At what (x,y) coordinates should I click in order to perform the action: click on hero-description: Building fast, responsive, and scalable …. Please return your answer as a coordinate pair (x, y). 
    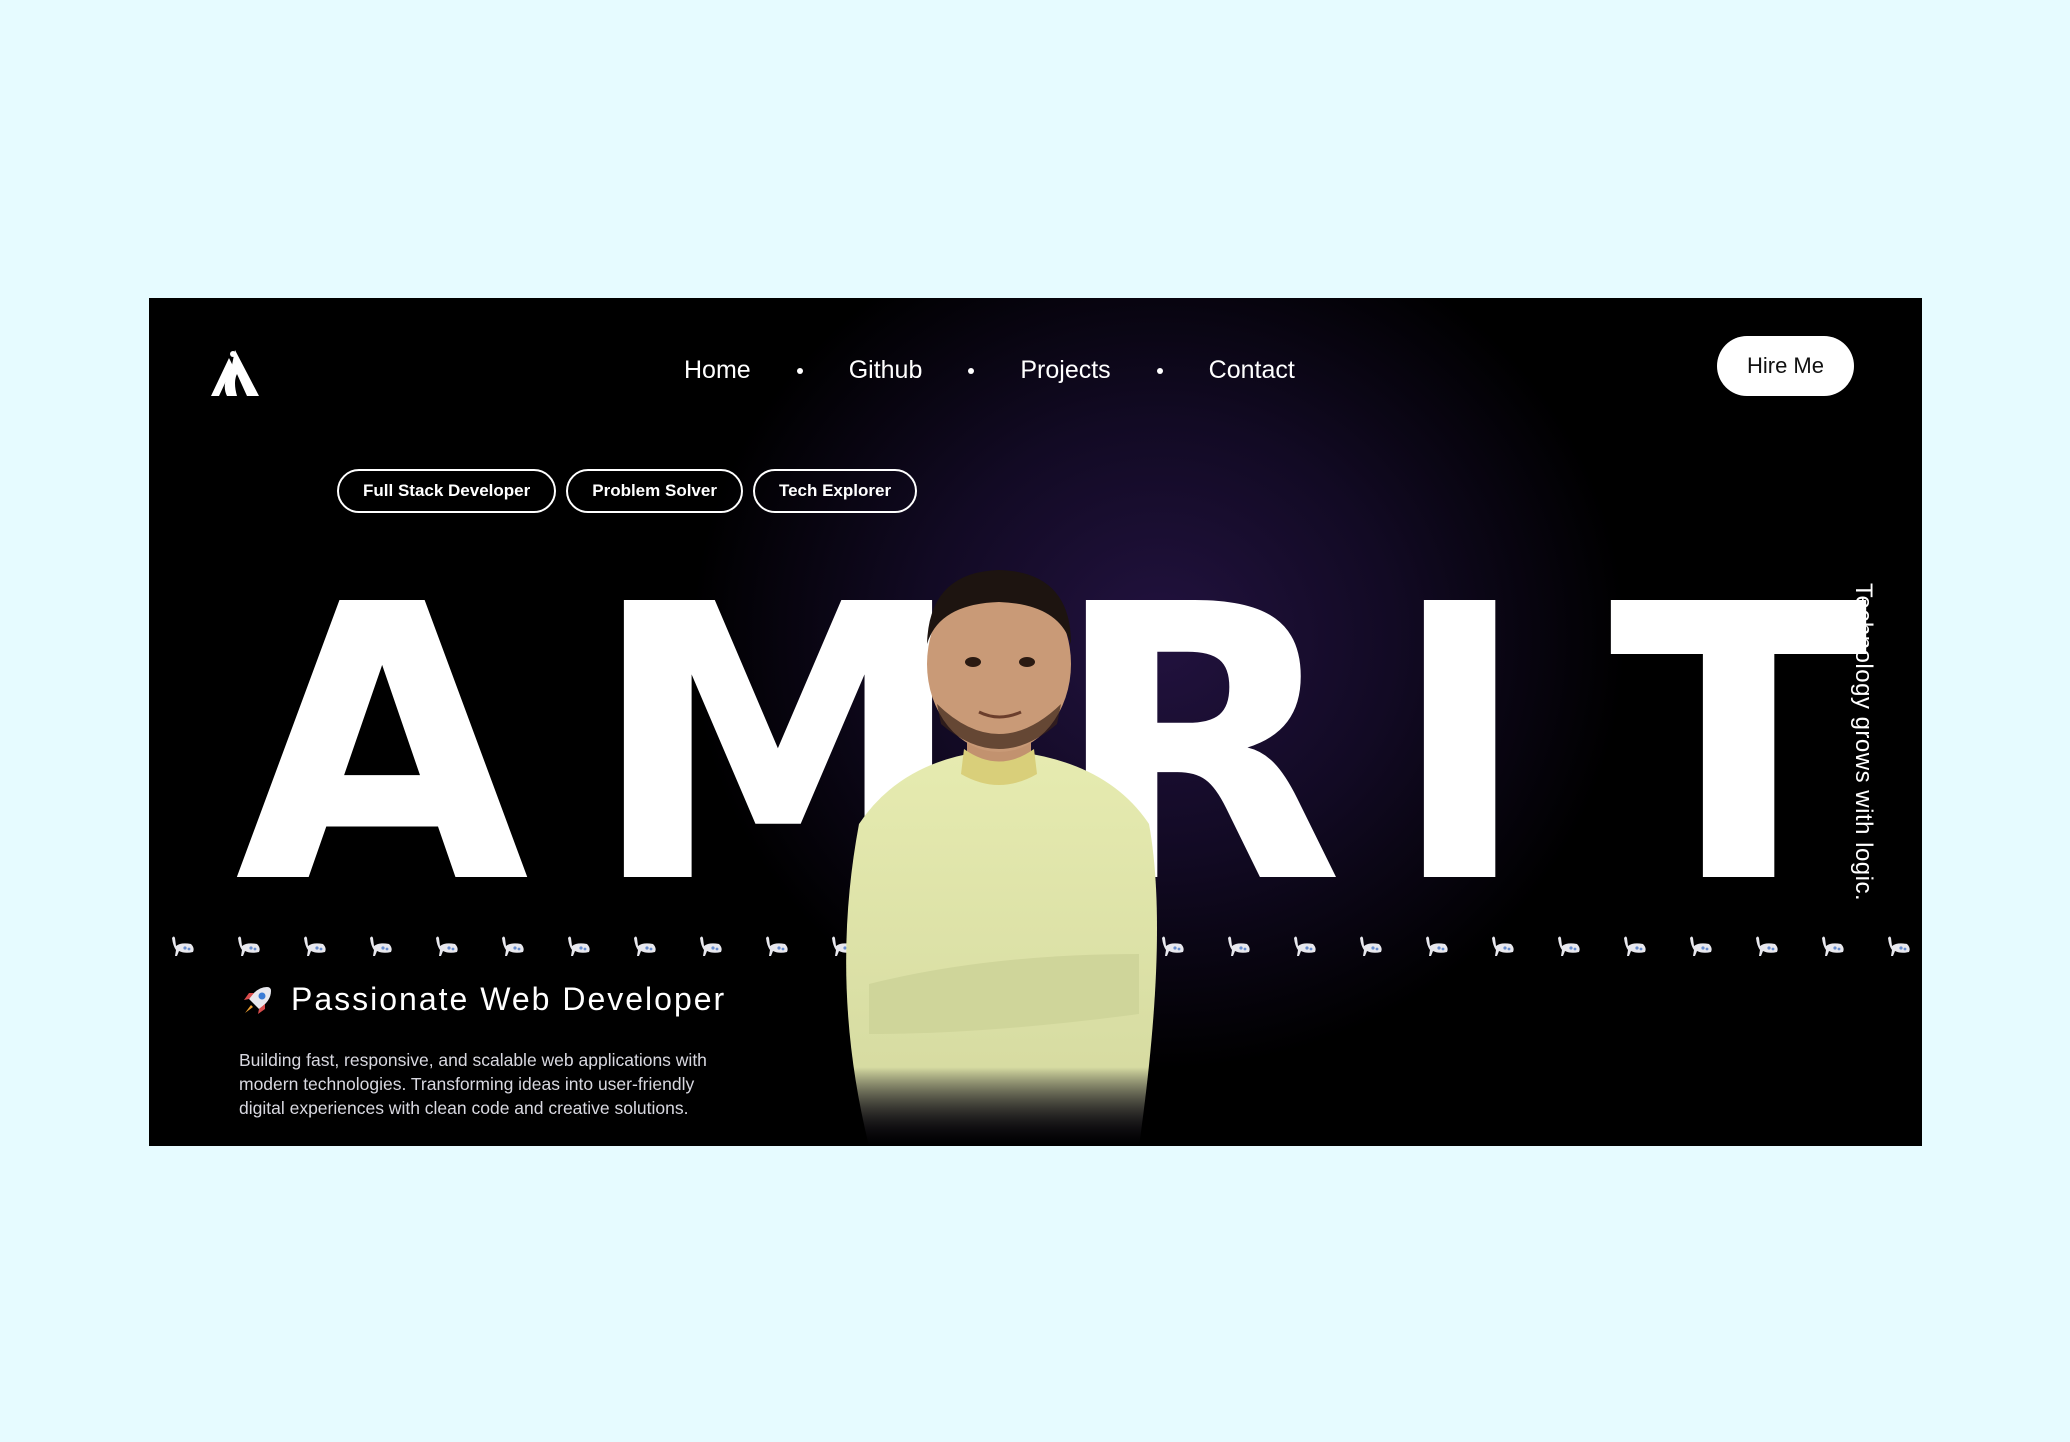
    Looking at the image, I should click on (473, 1083).